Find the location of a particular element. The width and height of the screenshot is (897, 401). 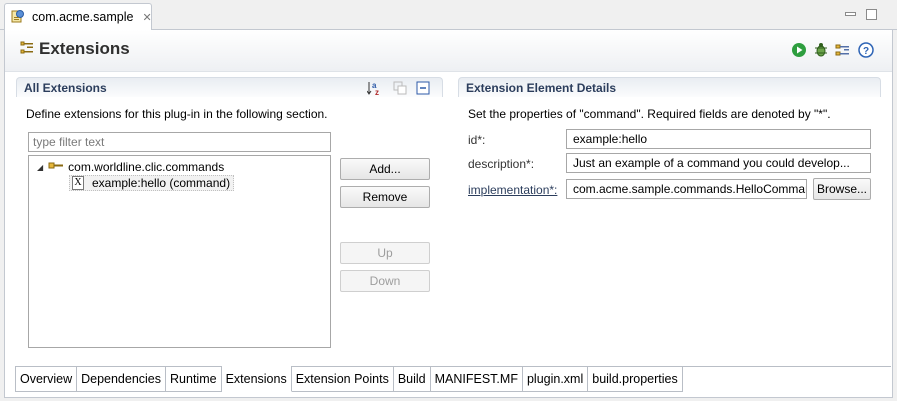

help-icon: ? is located at coordinates (866, 50).